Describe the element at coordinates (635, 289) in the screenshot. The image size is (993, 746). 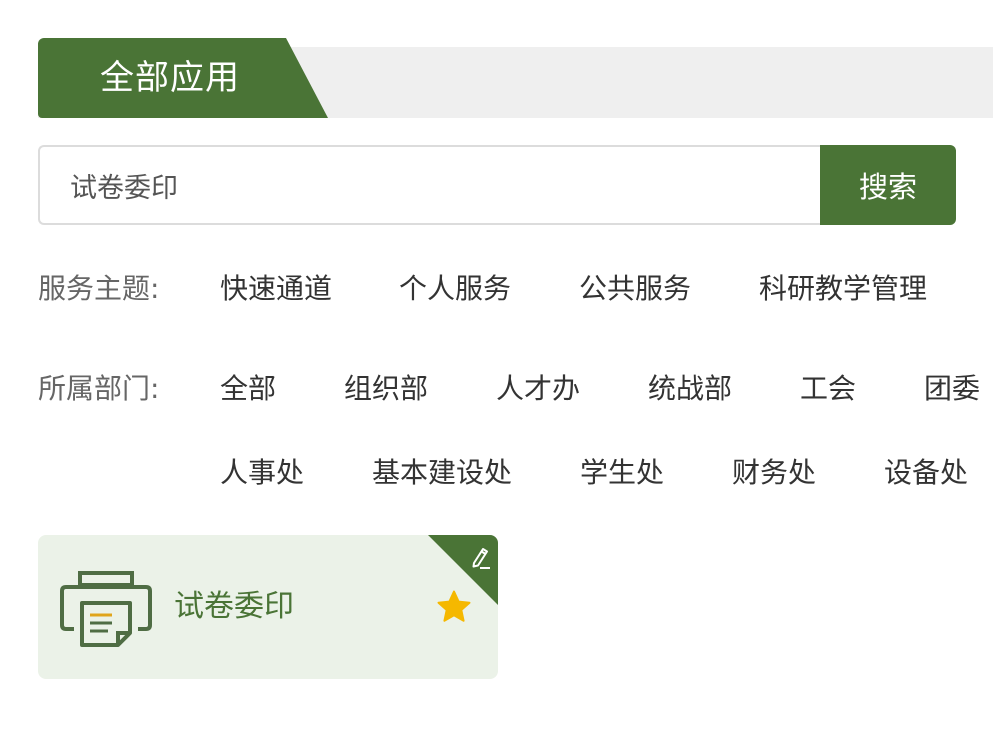
I see `topic-item-public-service: 公共服务` at that location.